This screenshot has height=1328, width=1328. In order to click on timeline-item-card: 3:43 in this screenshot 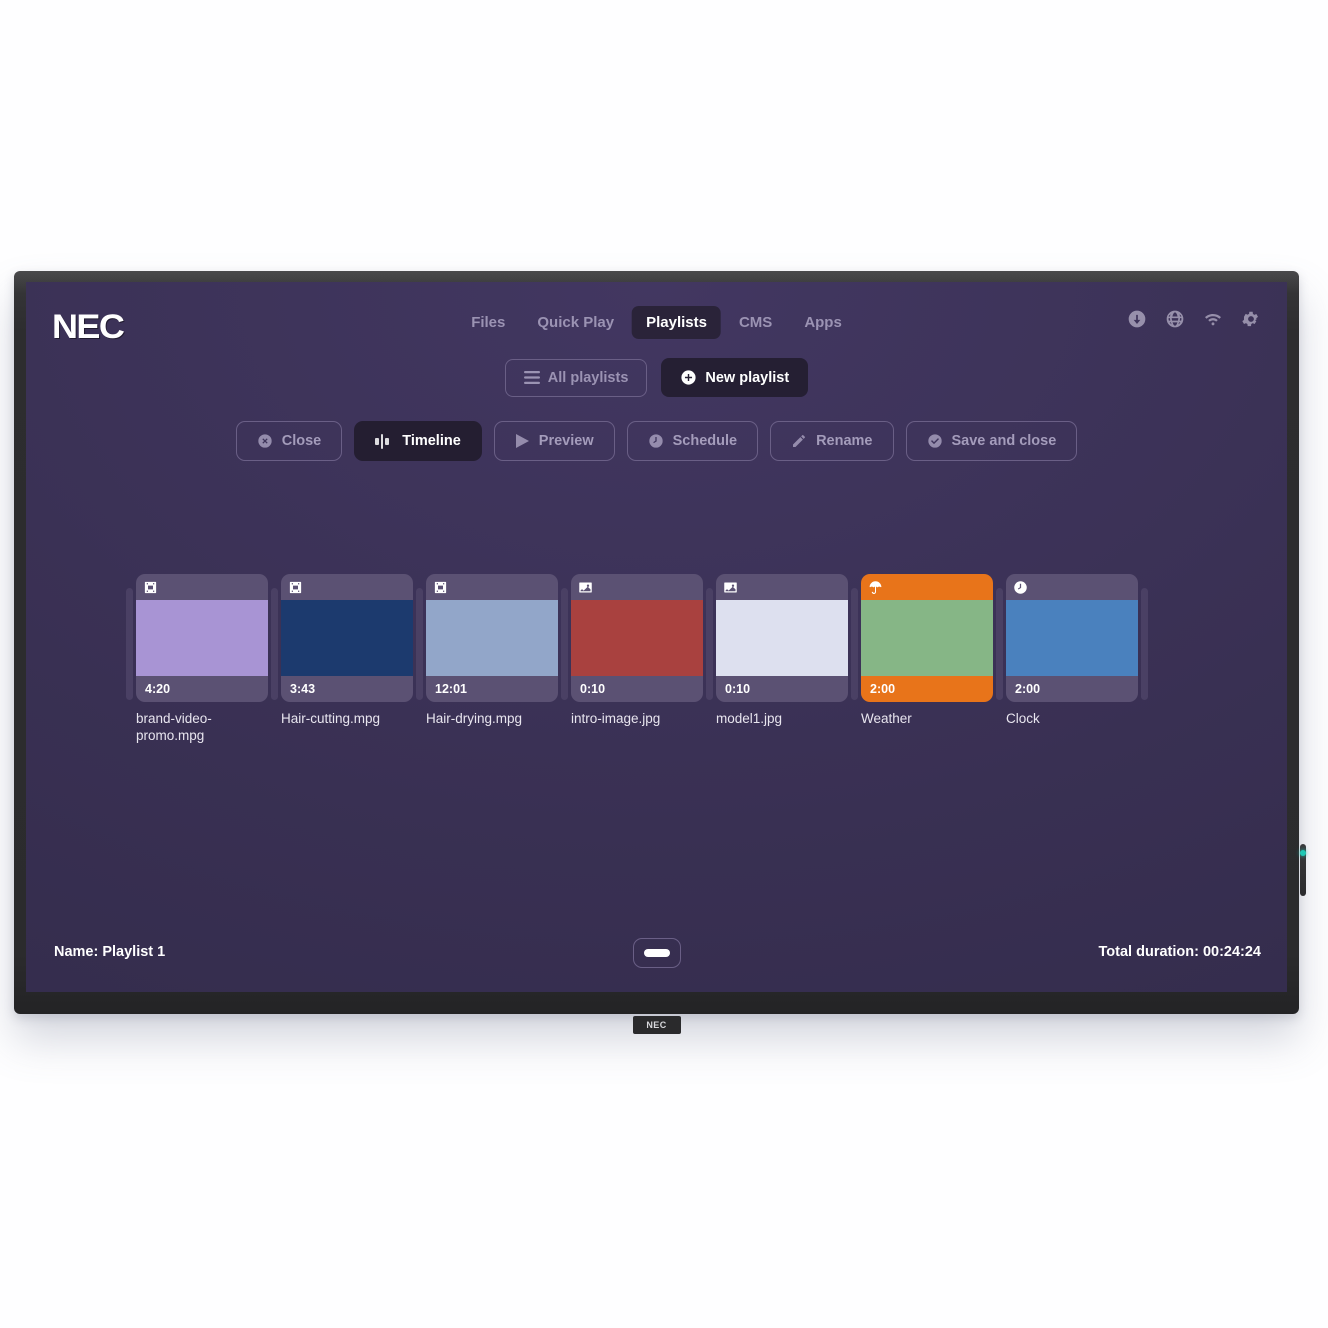, I will do `click(347, 638)`.